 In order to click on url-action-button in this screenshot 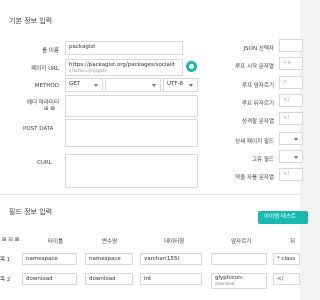, I will do `click(191, 66)`.